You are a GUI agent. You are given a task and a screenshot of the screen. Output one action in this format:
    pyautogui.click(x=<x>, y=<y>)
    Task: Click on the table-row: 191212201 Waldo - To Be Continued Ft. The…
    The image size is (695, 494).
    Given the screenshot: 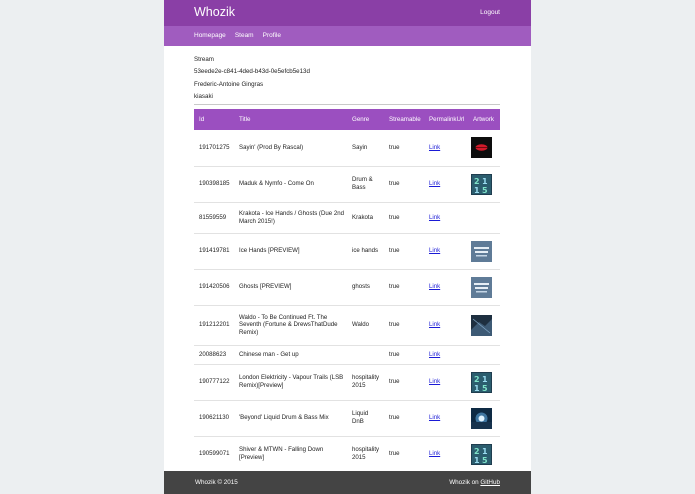 What is the action you would take?
    pyautogui.click(x=347, y=325)
    